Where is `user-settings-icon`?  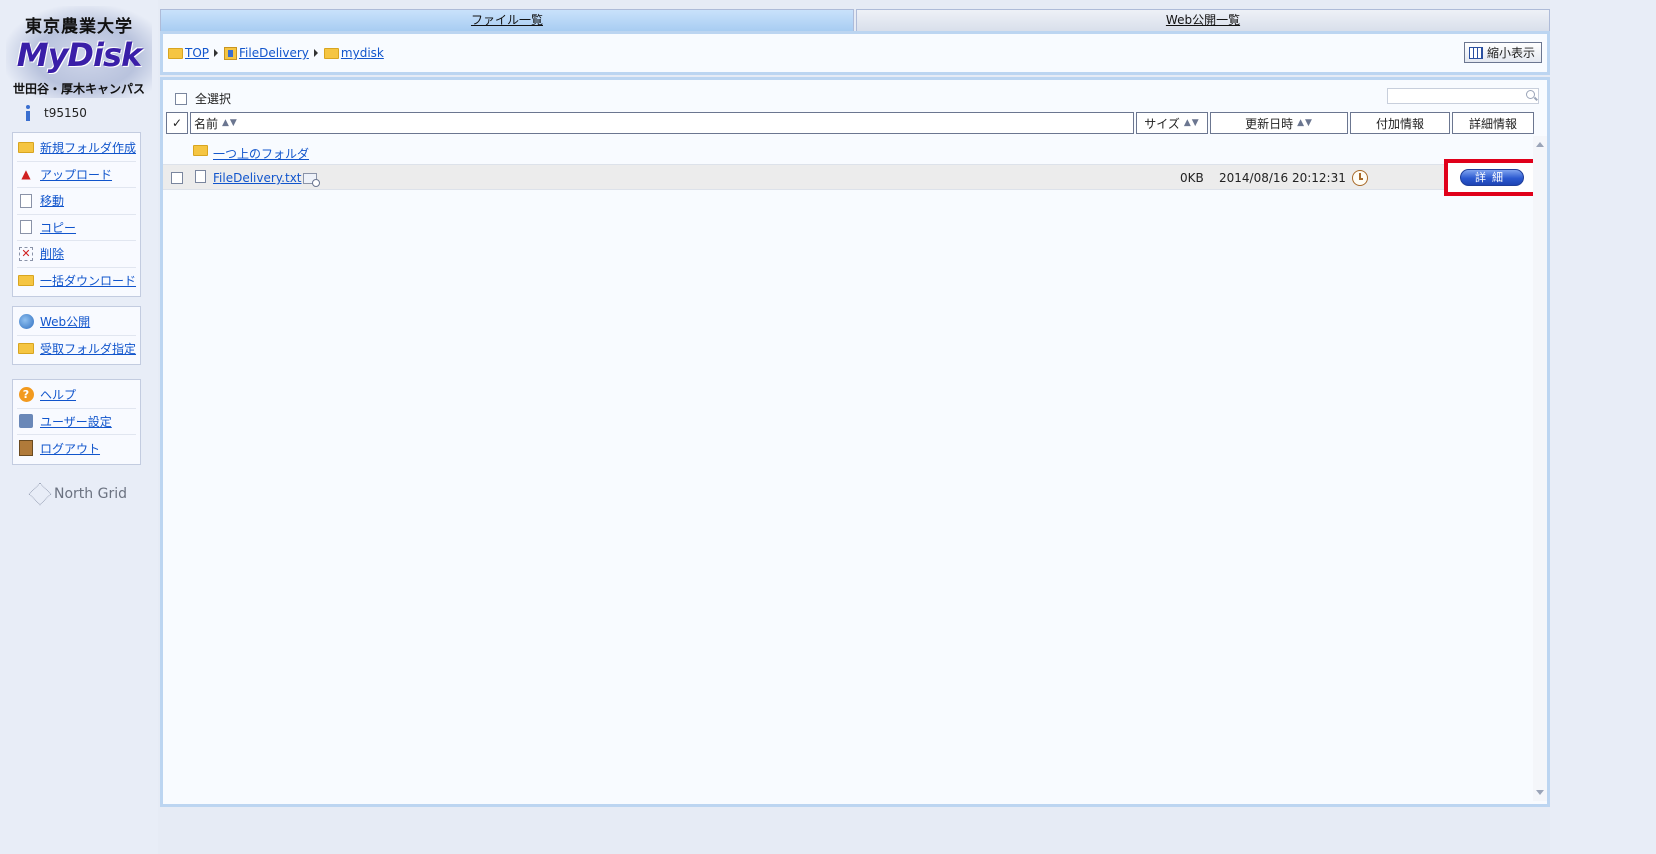
user-settings-icon is located at coordinates (26, 421).